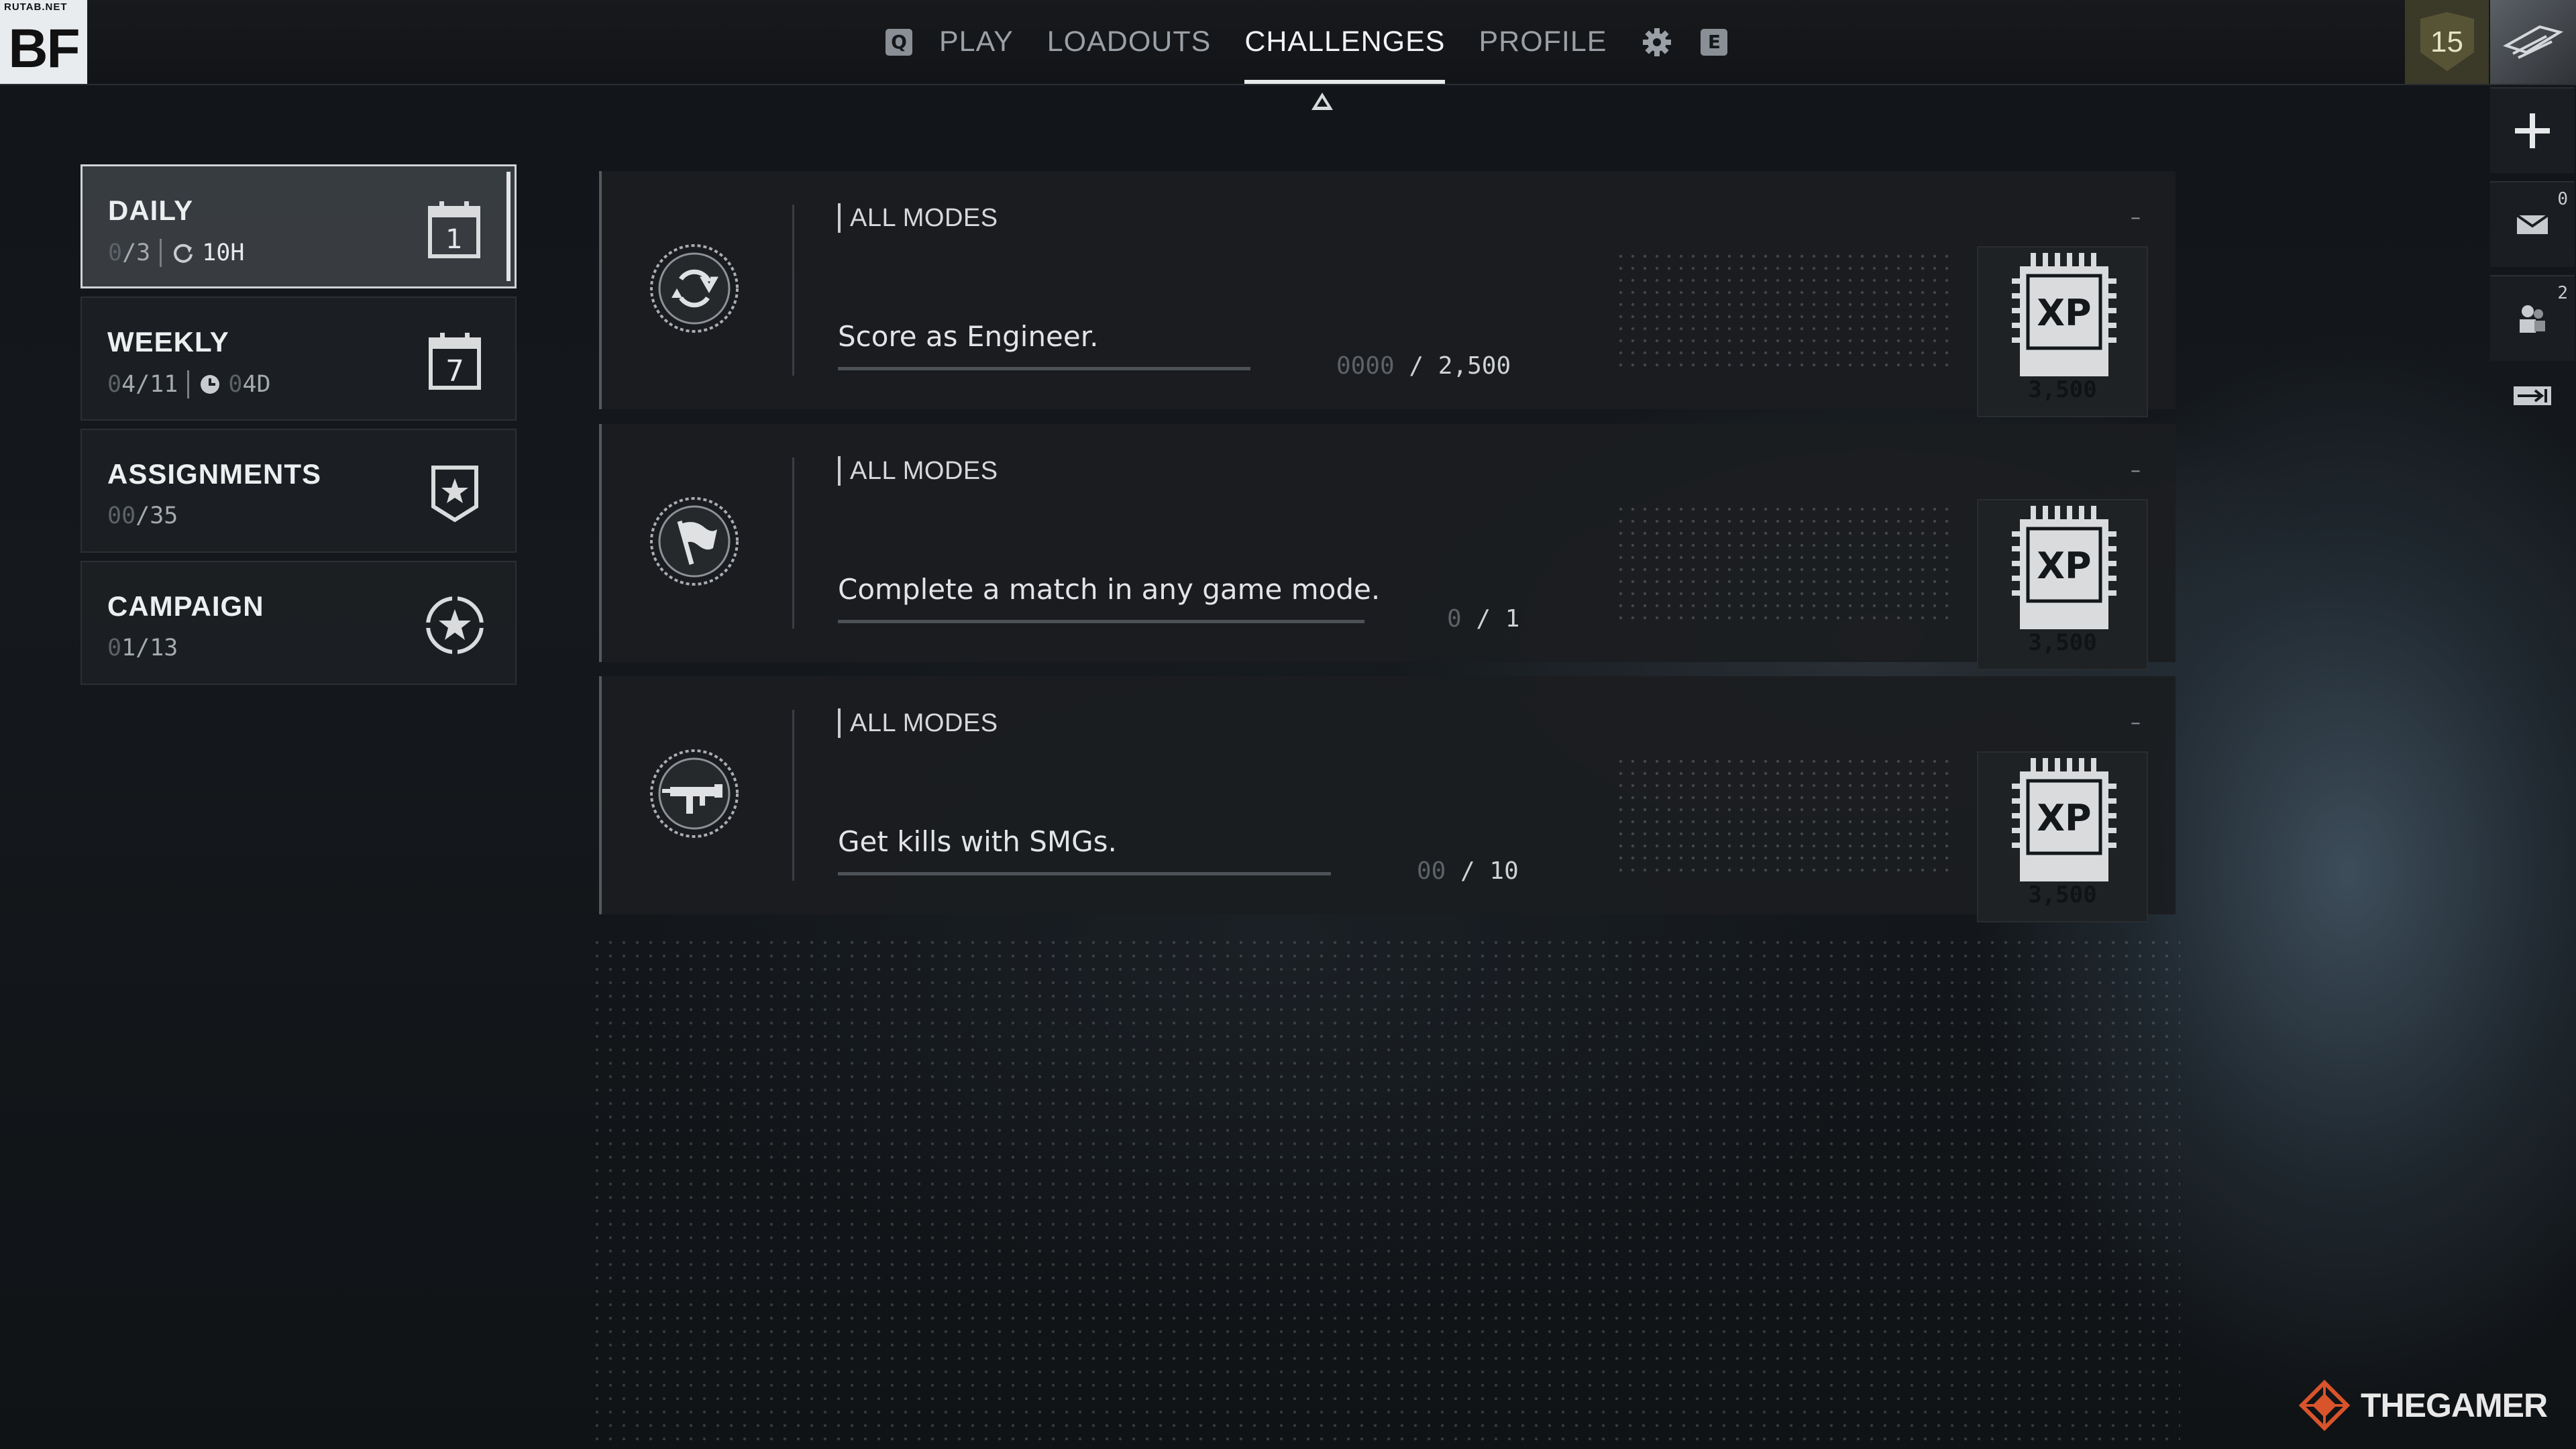 The height and width of the screenshot is (1449, 2576). I want to click on category-progress: 0 4 /11 0 4D, so click(189, 384).